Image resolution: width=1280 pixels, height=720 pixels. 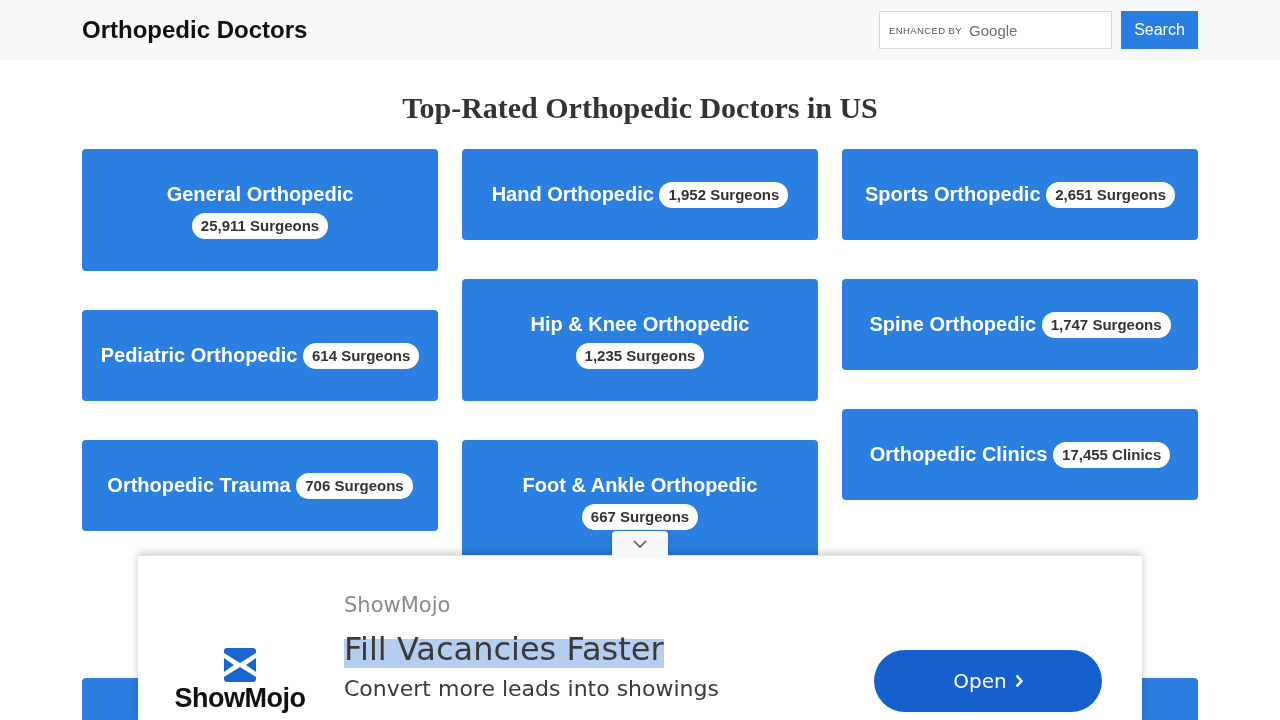 I want to click on category-card: Foot & Ankle Orthopedic 667 Surgeons, so click(x=640, y=497).